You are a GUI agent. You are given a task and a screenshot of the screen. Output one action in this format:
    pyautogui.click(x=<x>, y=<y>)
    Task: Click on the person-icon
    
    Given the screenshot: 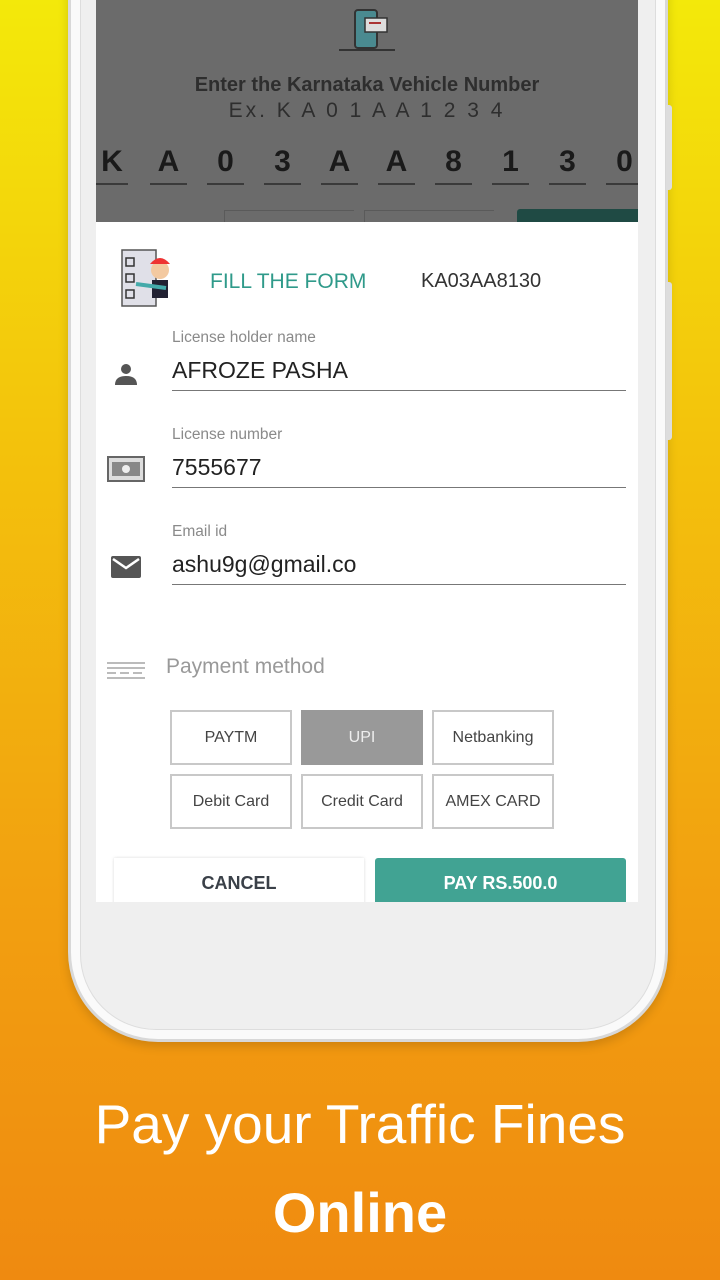 What is the action you would take?
    pyautogui.click(x=126, y=374)
    